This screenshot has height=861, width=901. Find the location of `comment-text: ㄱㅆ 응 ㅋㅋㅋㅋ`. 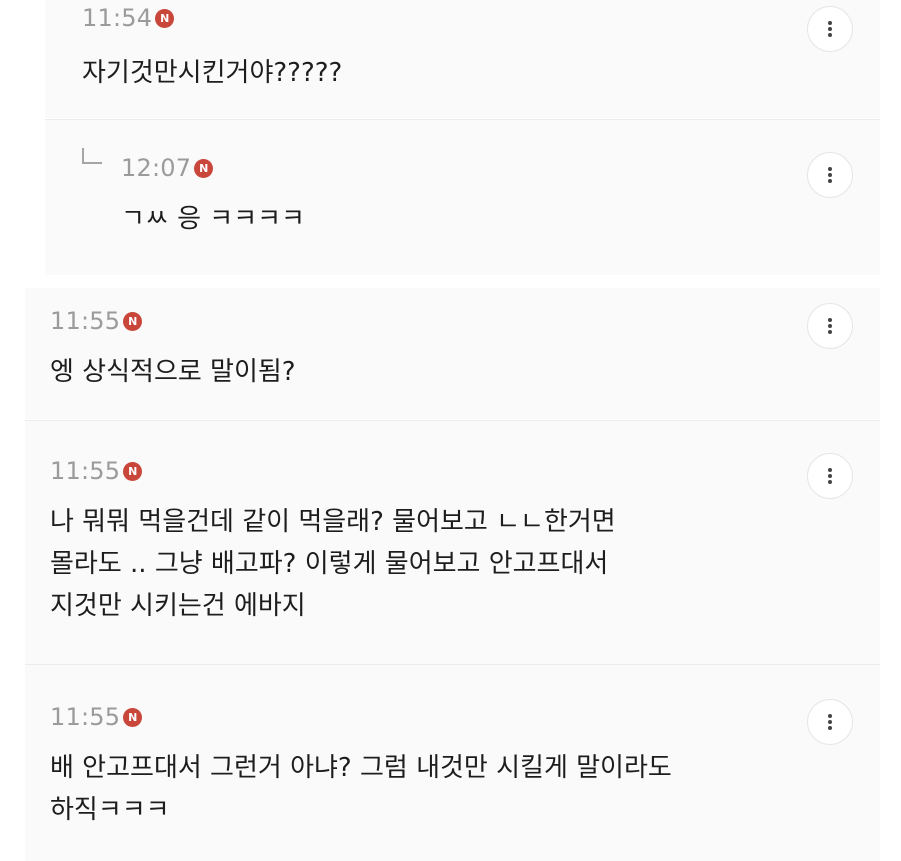

comment-text: ㄱㅆ 응 ㅋㅋㅋㅋ is located at coordinates (213, 219).